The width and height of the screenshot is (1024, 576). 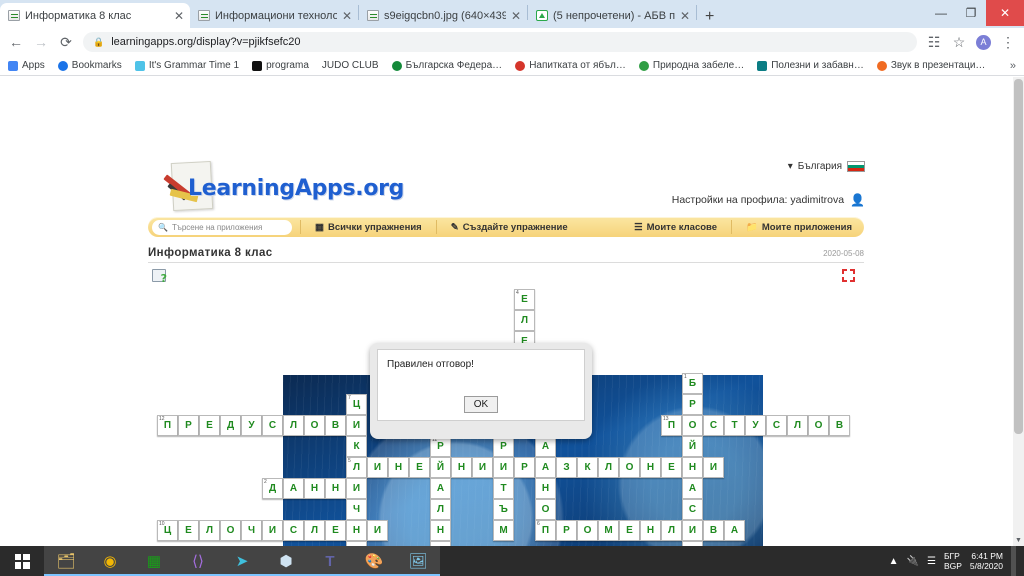 I want to click on crossword-cell: Й, so click(x=692, y=446).